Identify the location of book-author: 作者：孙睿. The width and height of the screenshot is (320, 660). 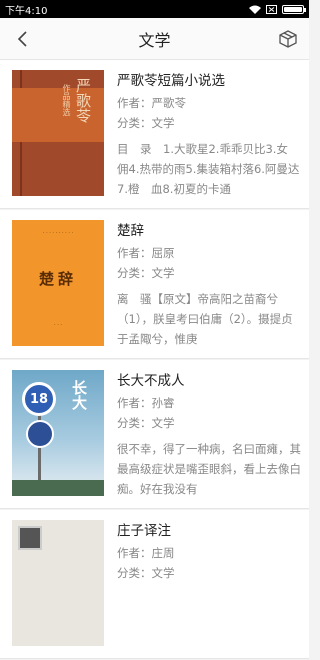
(146, 403).